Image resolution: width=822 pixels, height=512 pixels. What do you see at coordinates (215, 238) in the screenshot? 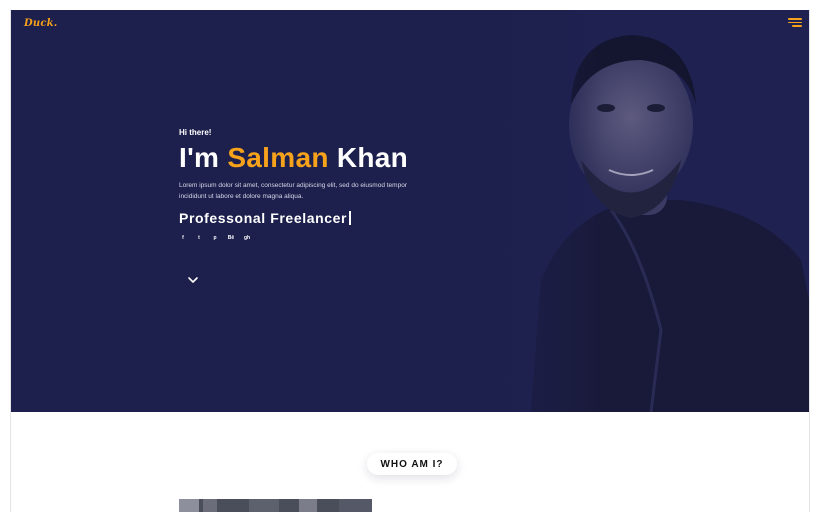
I see `pinterest-icon: p` at bounding box center [215, 238].